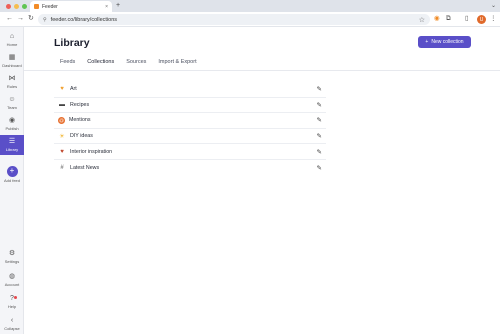 This screenshot has height=334, width=500. Describe the element at coordinates (62, 136) in the screenshot. I see `sun-icon: ☀` at that location.